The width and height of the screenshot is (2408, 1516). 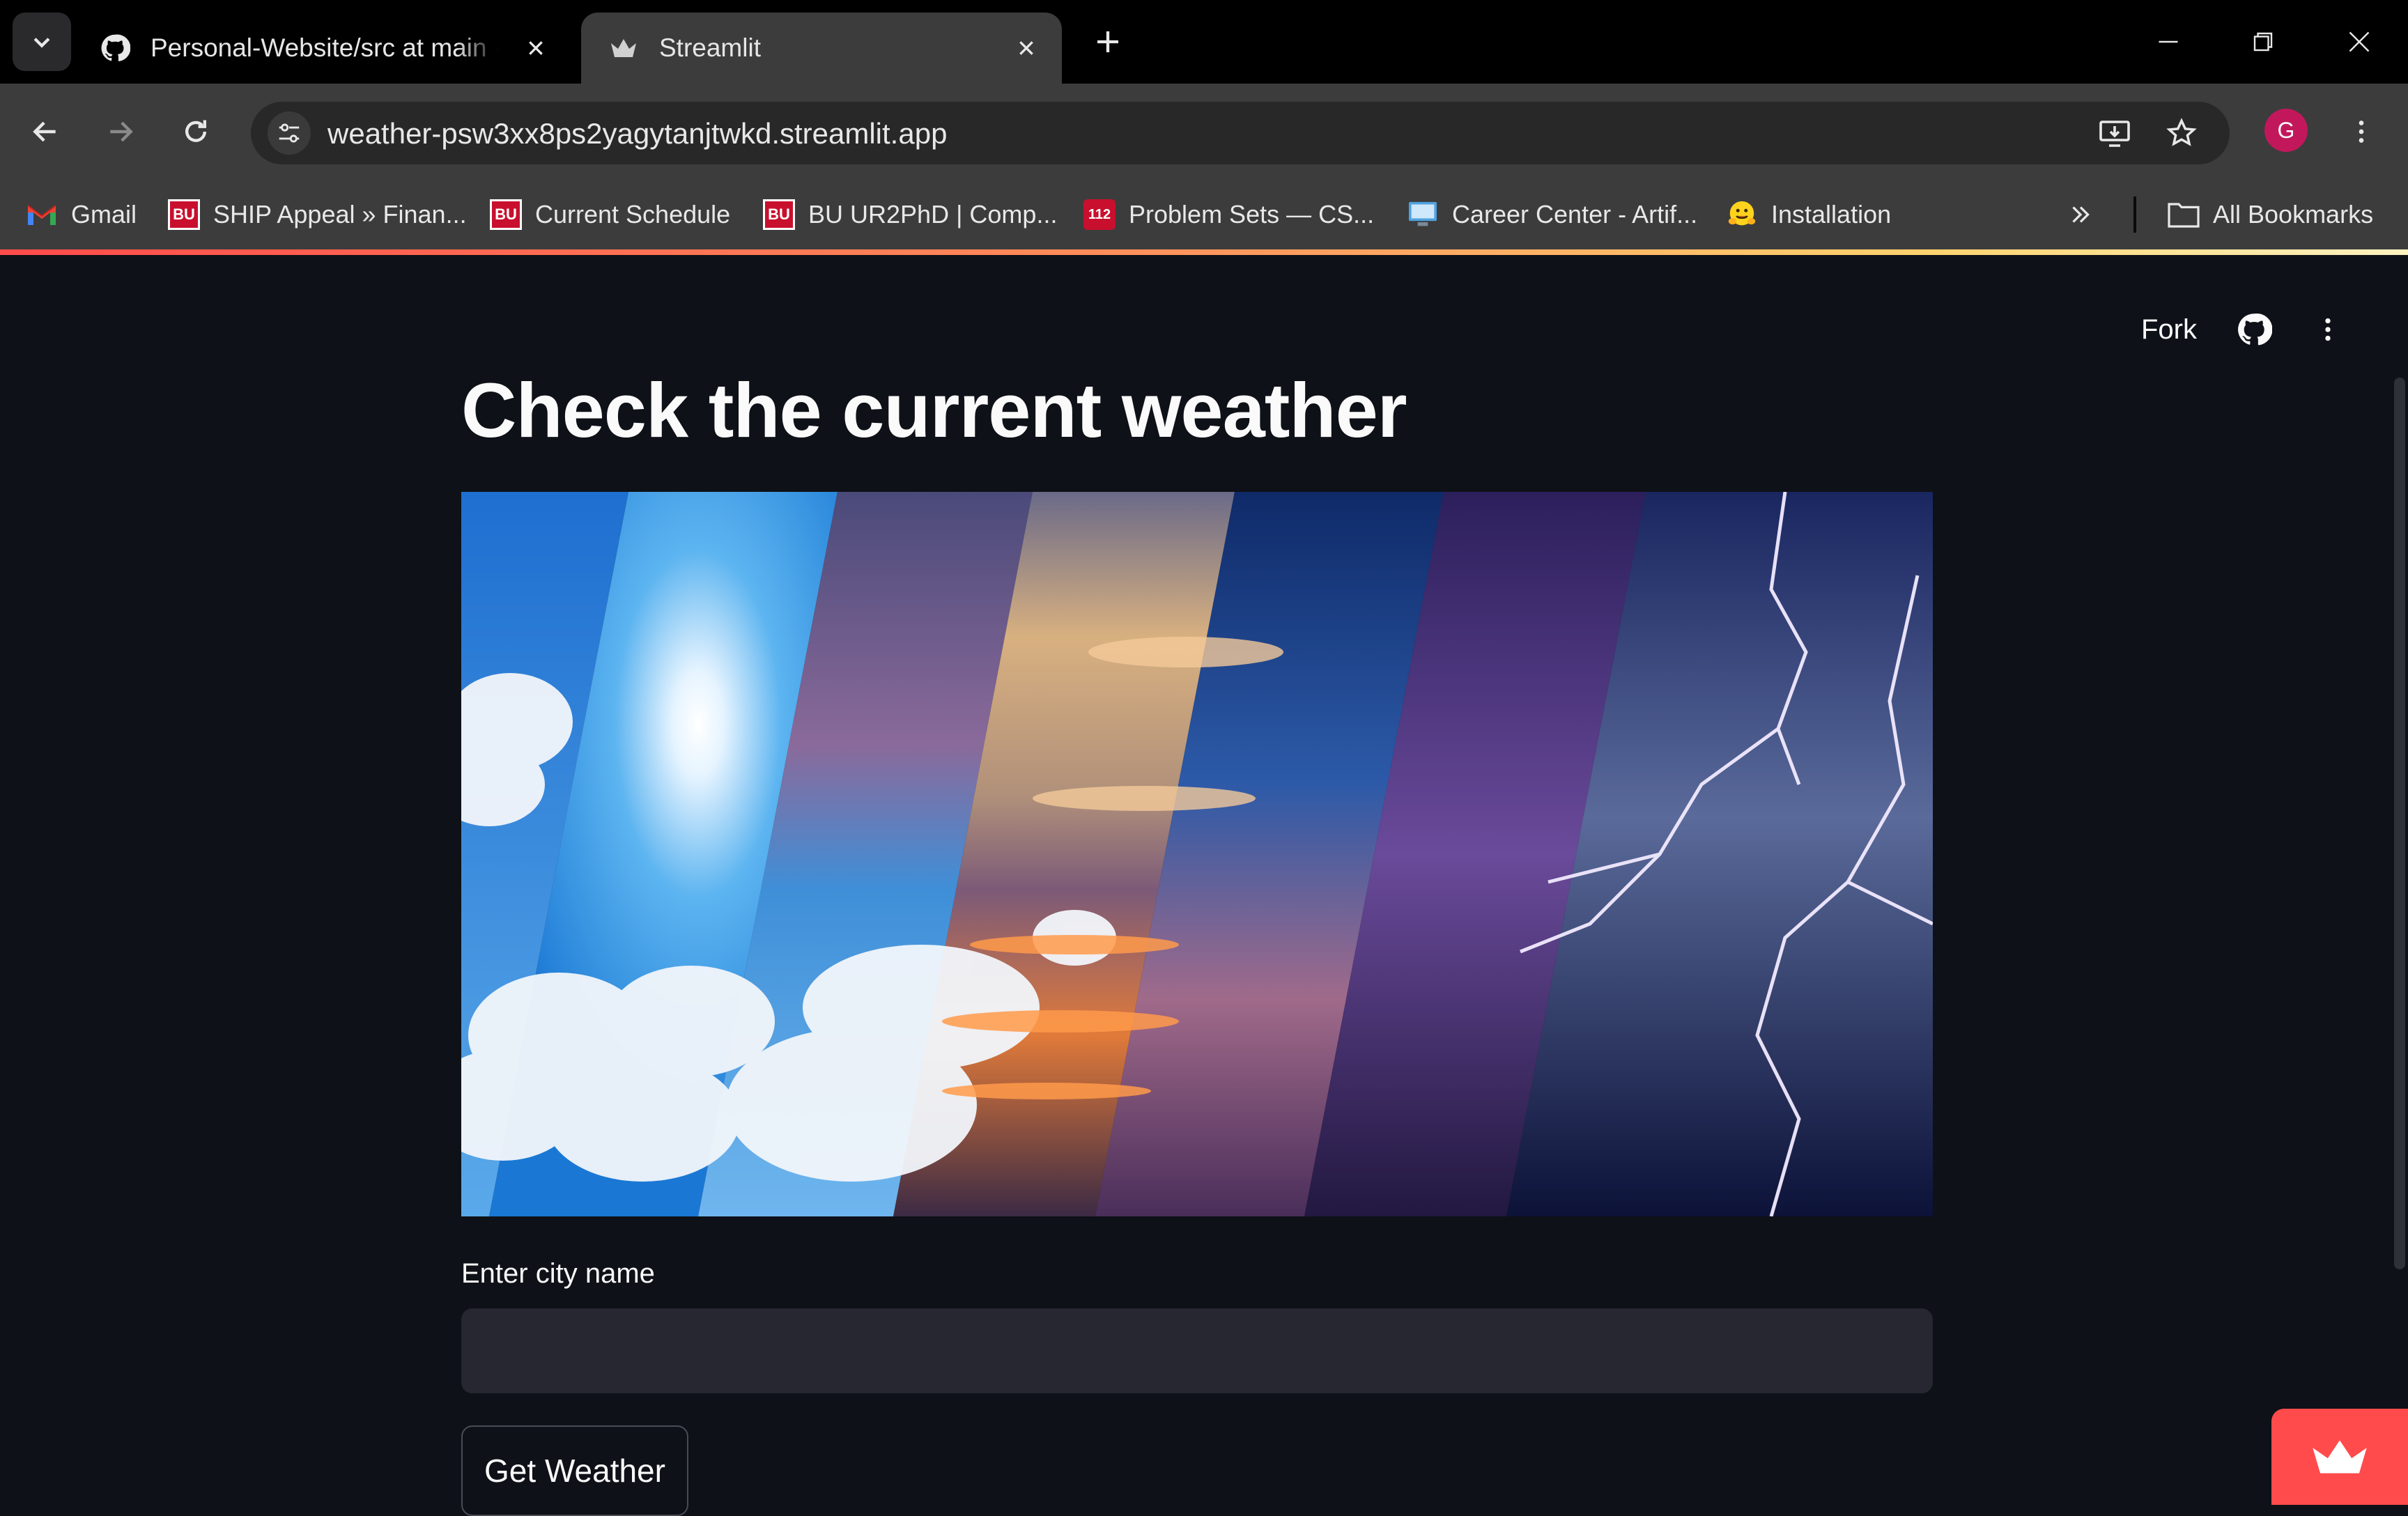 I want to click on forward-button, so click(x=121, y=132).